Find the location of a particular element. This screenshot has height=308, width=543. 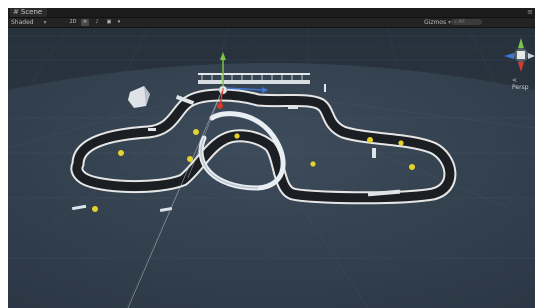

gizmos-label: Gizmos is located at coordinates (435, 22).